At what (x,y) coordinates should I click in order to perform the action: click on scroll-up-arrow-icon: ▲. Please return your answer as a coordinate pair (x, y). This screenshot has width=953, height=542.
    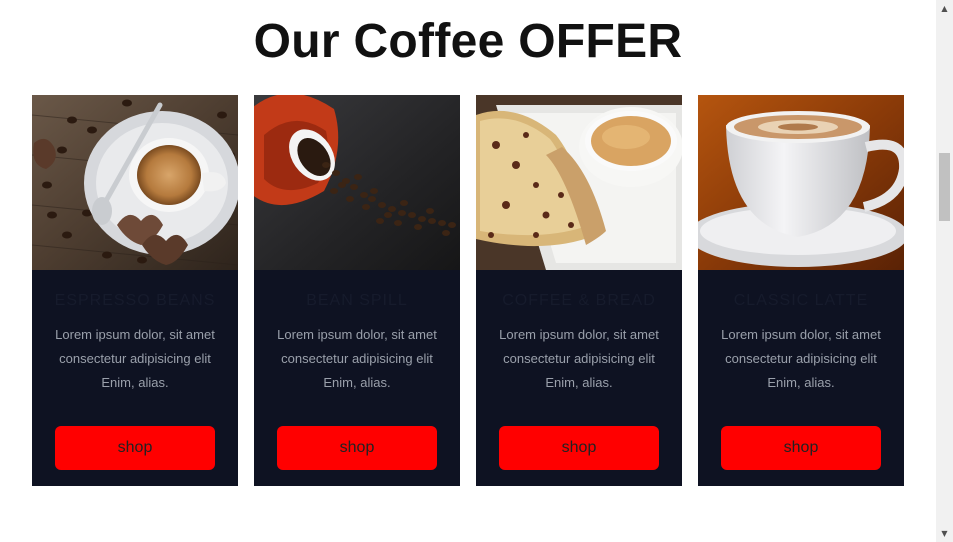
    Looking at the image, I should click on (944, 8).